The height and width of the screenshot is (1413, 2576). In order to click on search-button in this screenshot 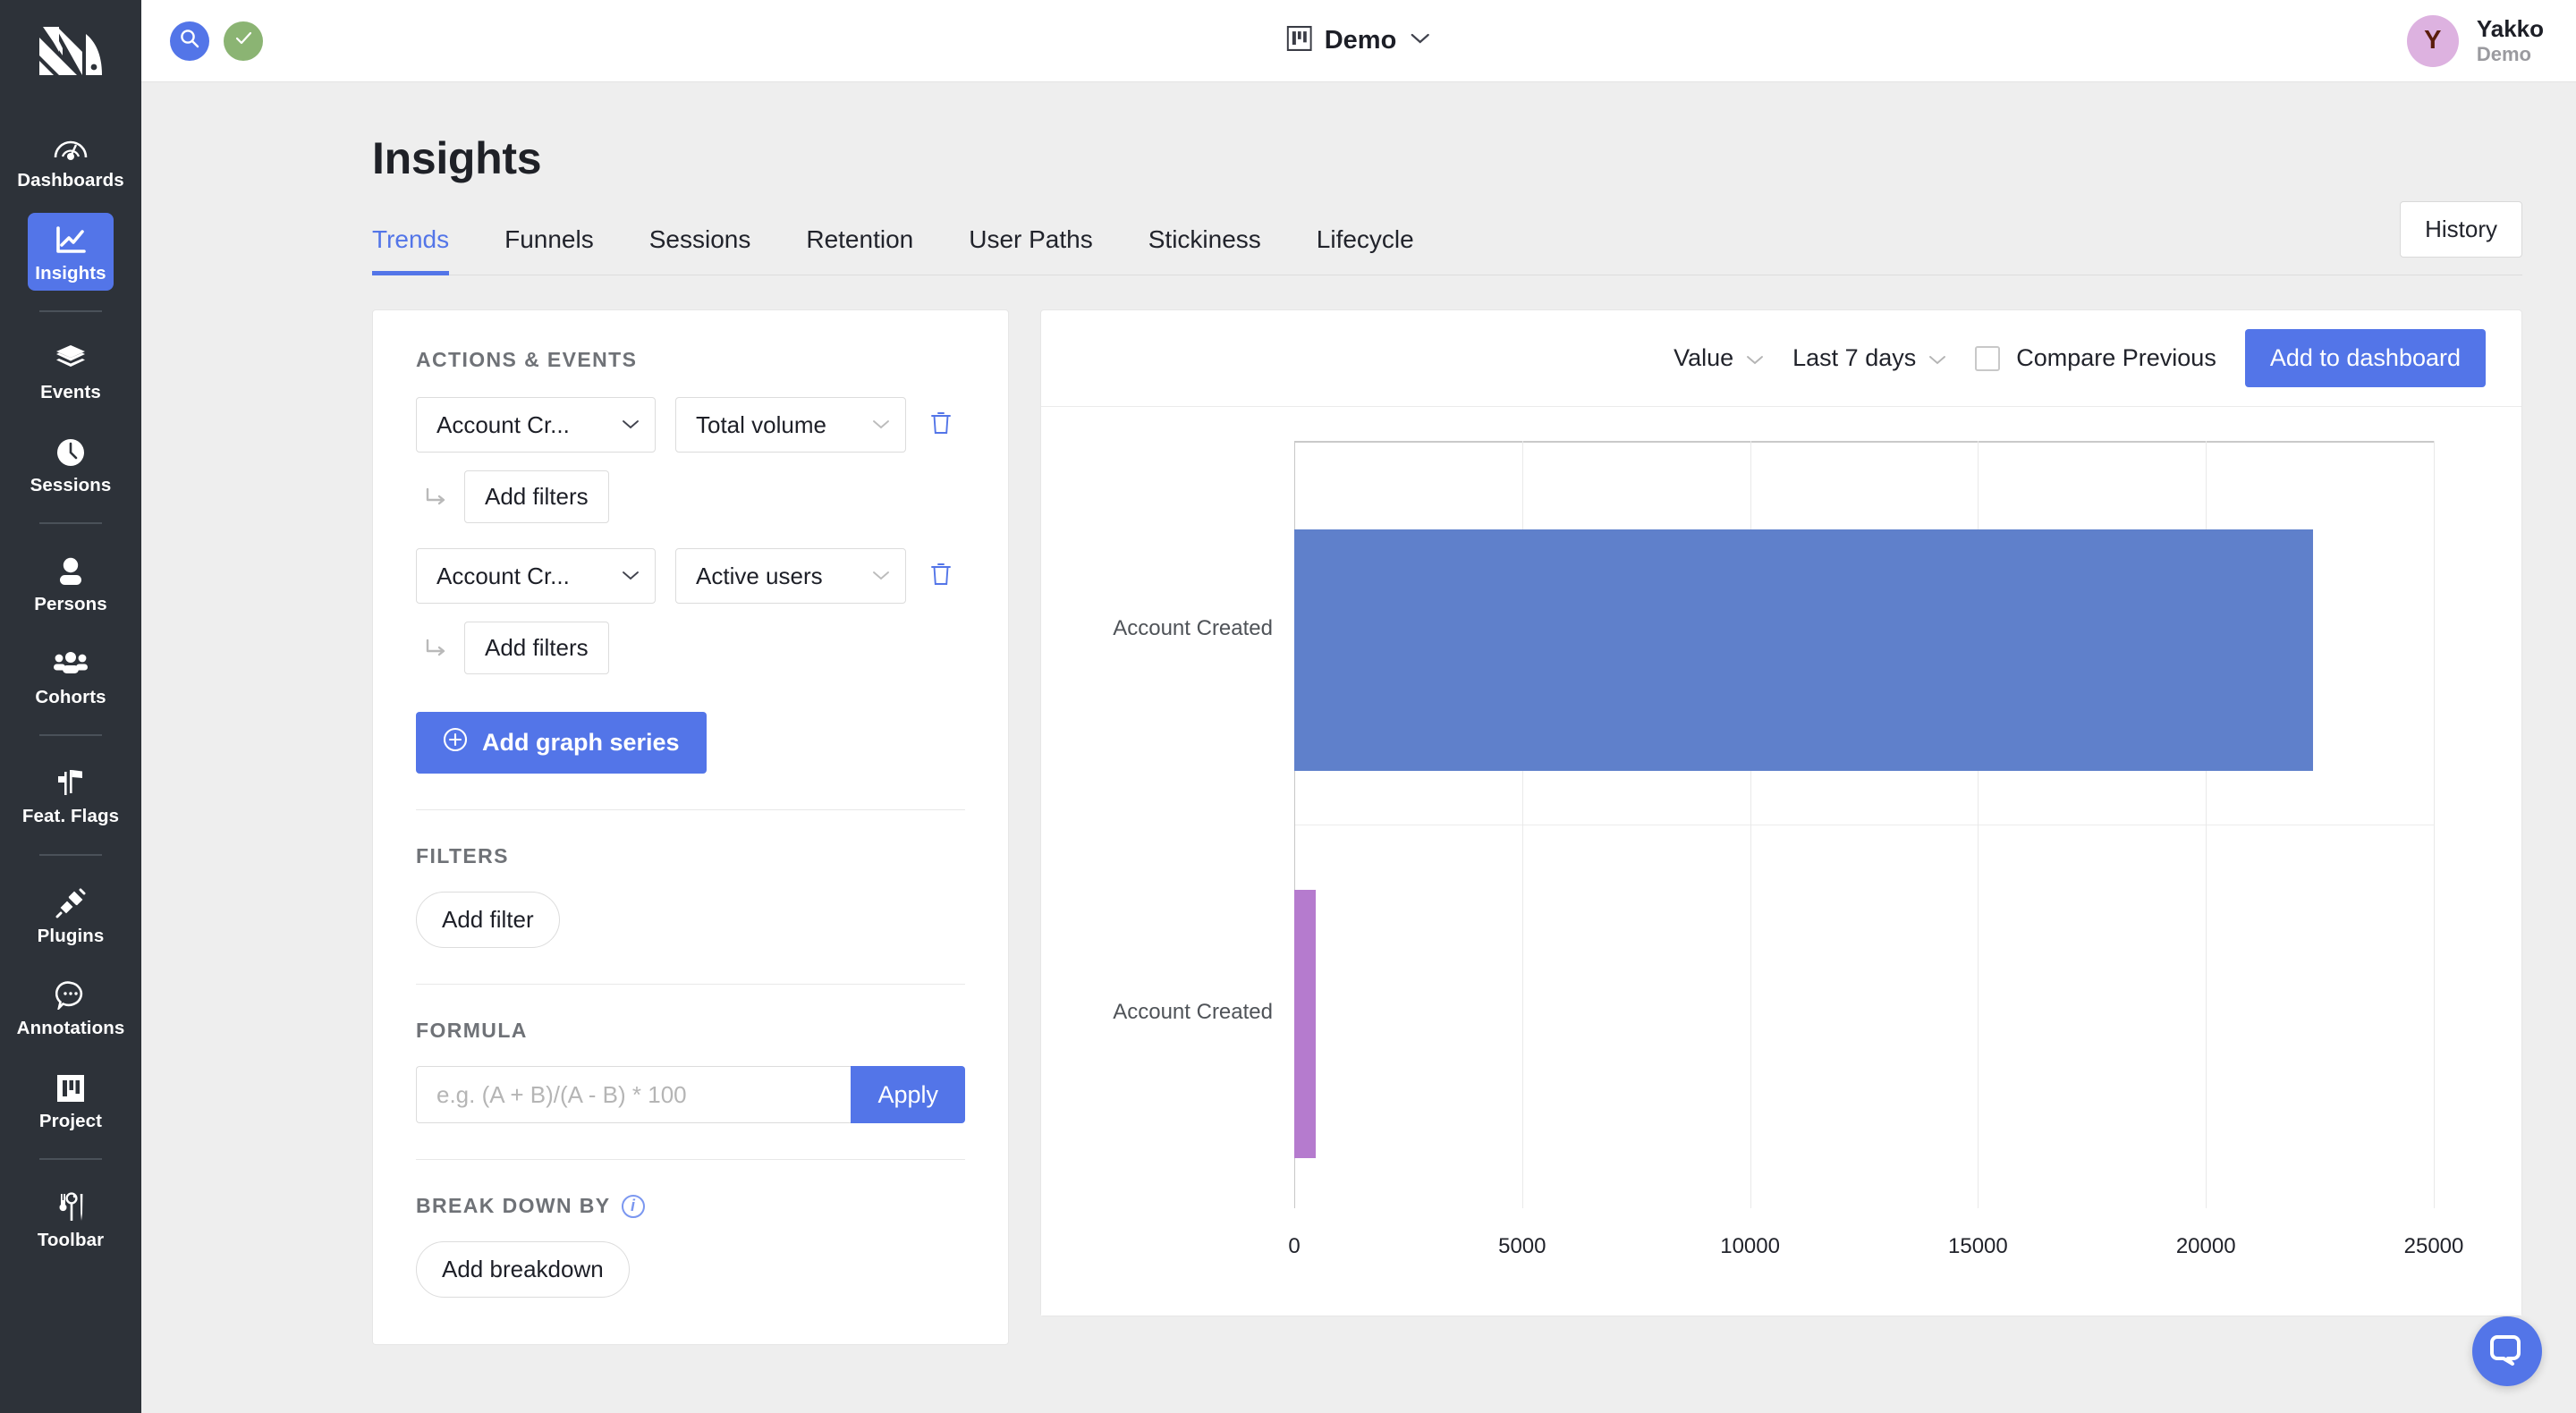, I will do `click(189, 41)`.